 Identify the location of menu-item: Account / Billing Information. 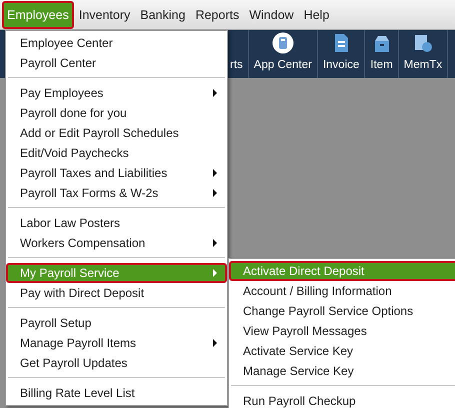
(342, 291).